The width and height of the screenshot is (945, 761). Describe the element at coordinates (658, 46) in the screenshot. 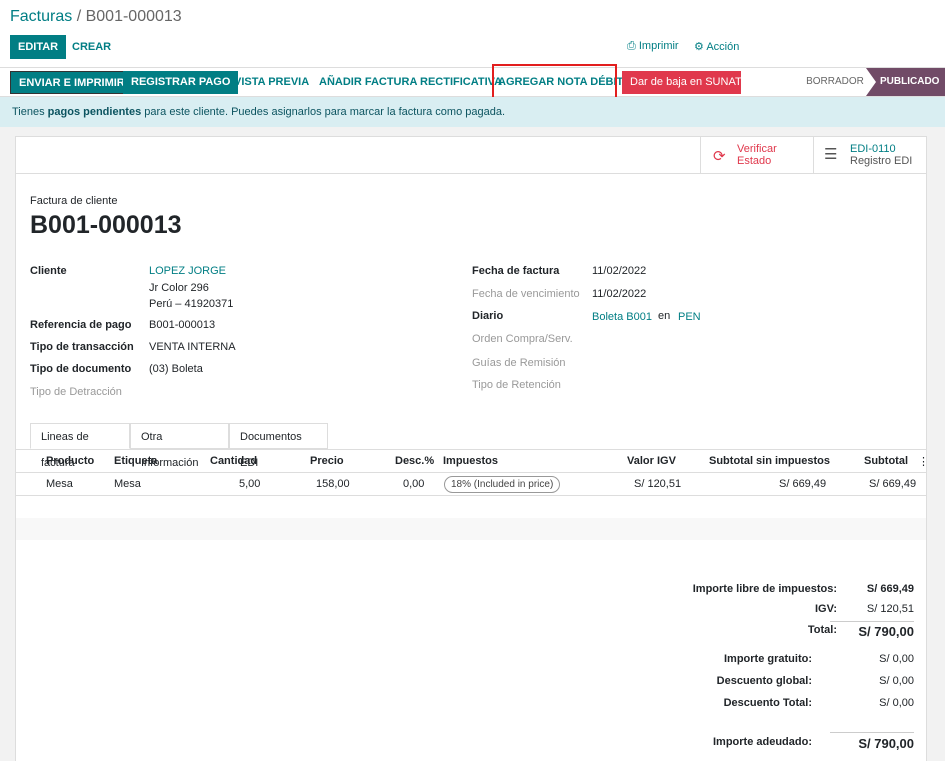

I see `print-label: Imprimir` at that location.